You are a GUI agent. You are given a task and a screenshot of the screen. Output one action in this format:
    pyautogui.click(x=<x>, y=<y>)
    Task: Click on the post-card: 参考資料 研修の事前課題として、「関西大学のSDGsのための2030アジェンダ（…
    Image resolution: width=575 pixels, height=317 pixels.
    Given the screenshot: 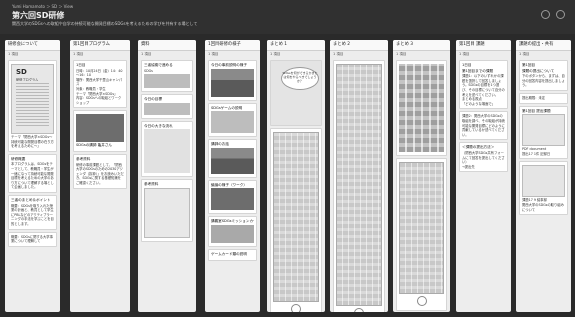 What is the action you would take?
    pyautogui.click(x=100, y=171)
    